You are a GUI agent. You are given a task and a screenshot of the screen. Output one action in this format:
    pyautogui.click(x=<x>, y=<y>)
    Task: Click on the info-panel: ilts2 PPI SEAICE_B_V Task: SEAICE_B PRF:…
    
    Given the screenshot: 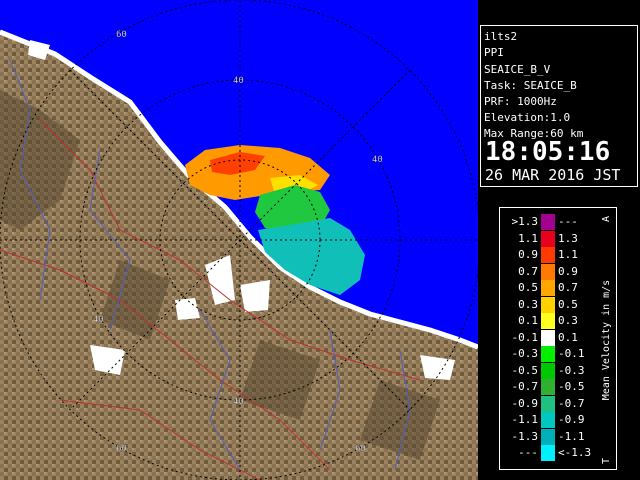 What is the action you would take?
    pyautogui.click(x=559, y=106)
    